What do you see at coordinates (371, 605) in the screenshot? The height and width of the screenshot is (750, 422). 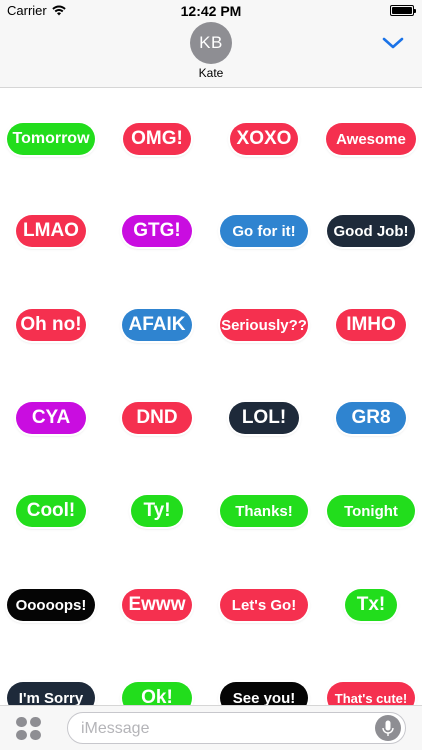 I see `sticker: Tx!` at bounding box center [371, 605].